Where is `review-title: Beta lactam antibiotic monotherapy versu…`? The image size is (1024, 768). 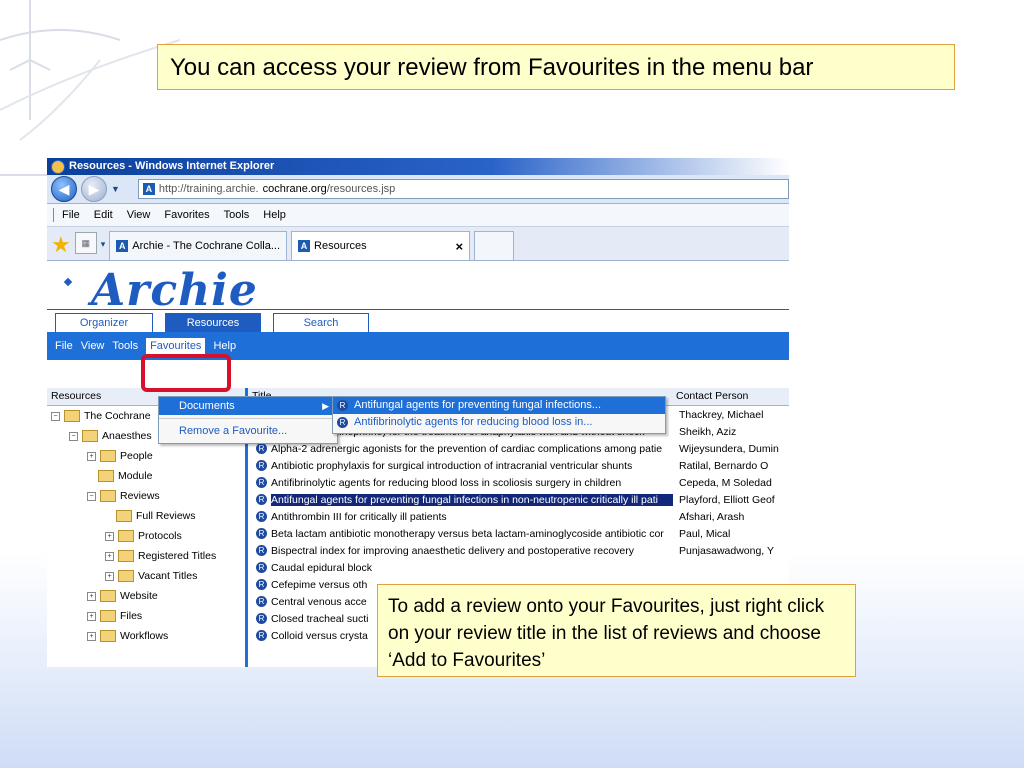
review-title: Beta lactam antibiotic monotherapy versu… is located at coordinates (467, 533).